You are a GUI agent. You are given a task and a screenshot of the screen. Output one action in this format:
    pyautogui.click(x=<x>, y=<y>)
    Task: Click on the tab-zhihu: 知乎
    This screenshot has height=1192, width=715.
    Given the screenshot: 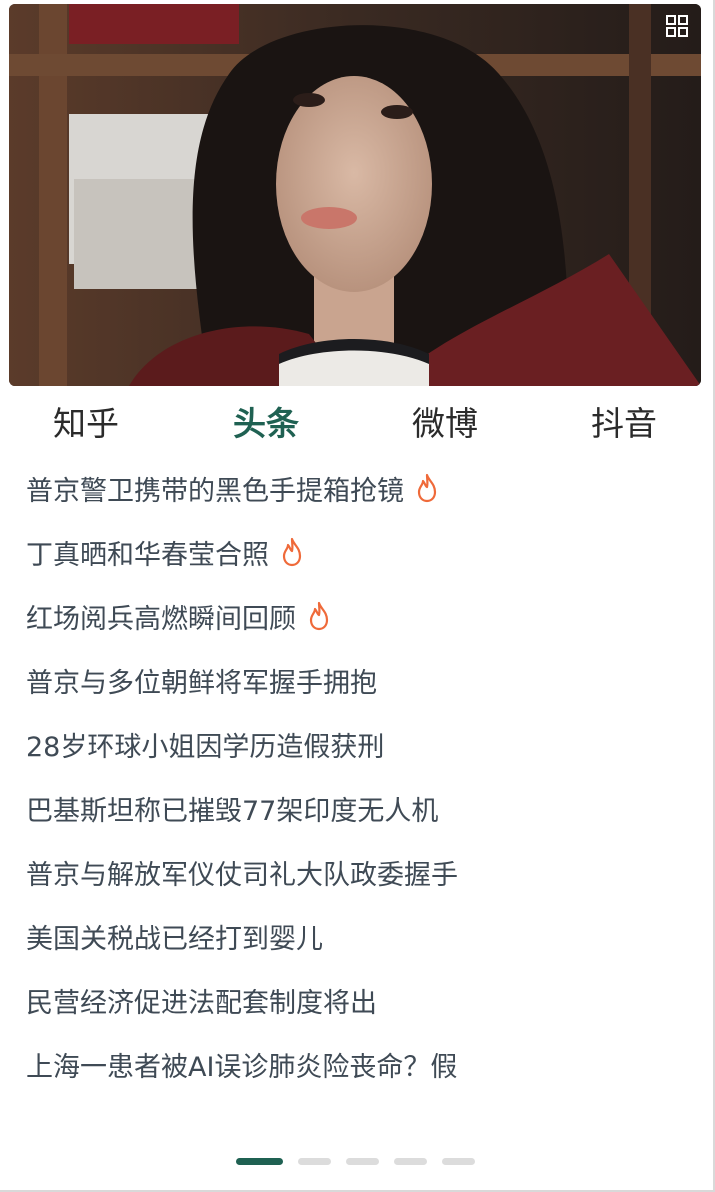 What is the action you would take?
    pyautogui.click(x=86, y=426)
    